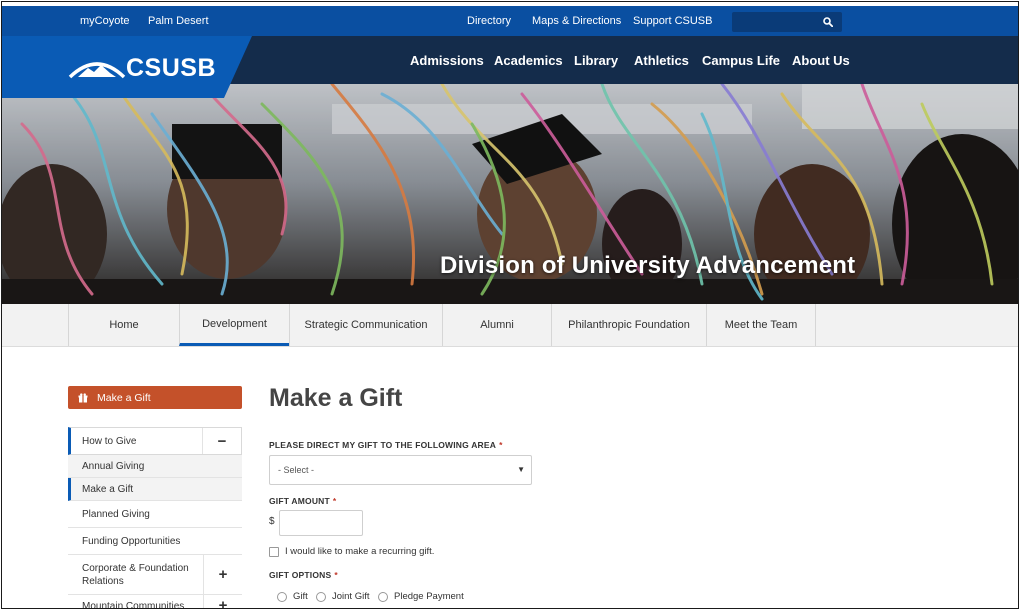 This screenshot has width=1021, height=610. What do you see at coordinates (365, 325) in the screenshot?
I see `tab-strategic-communication: Strategic Communication` at bounding box center [365, 325].